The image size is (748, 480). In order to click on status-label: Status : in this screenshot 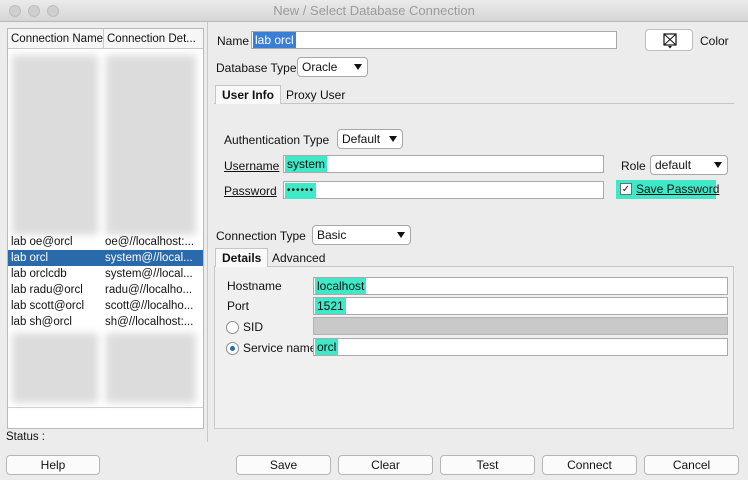, I will do `click(25, 437)`.